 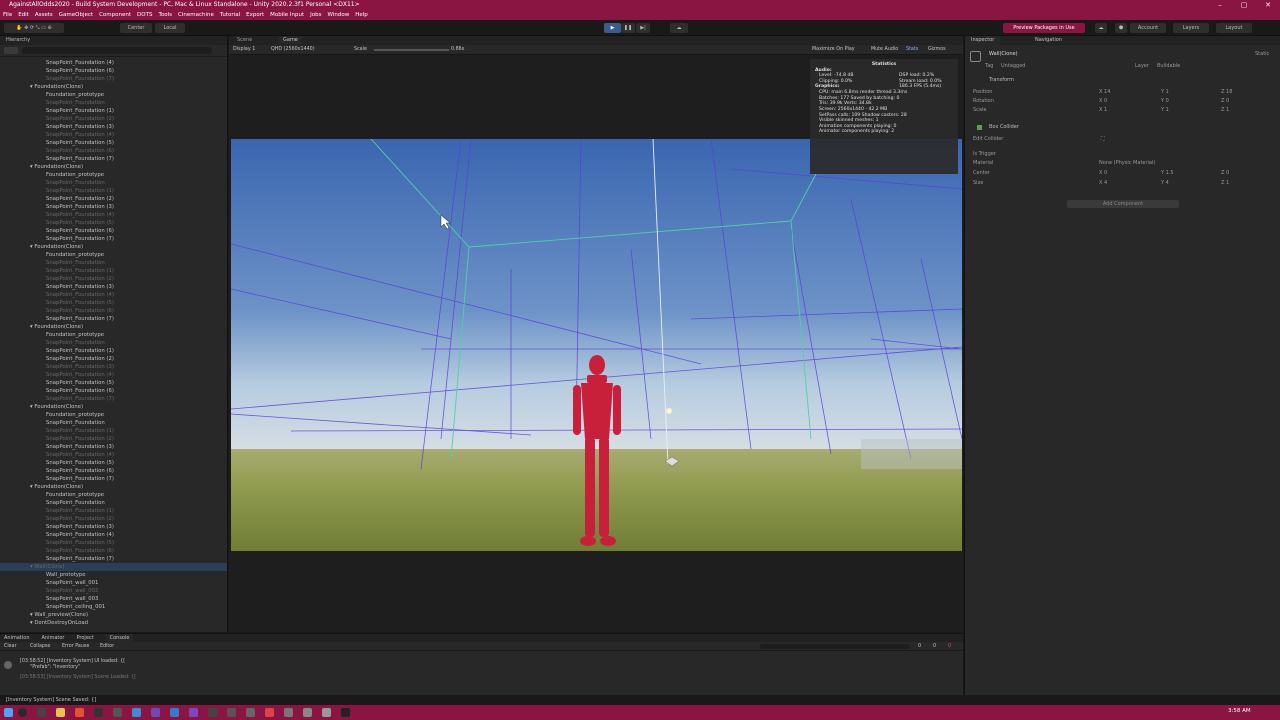 What do you see at coordinates (1191, 28) in the screenshot?
I see `layers-dropdown: Layers` at bounding box center [1191, 28].